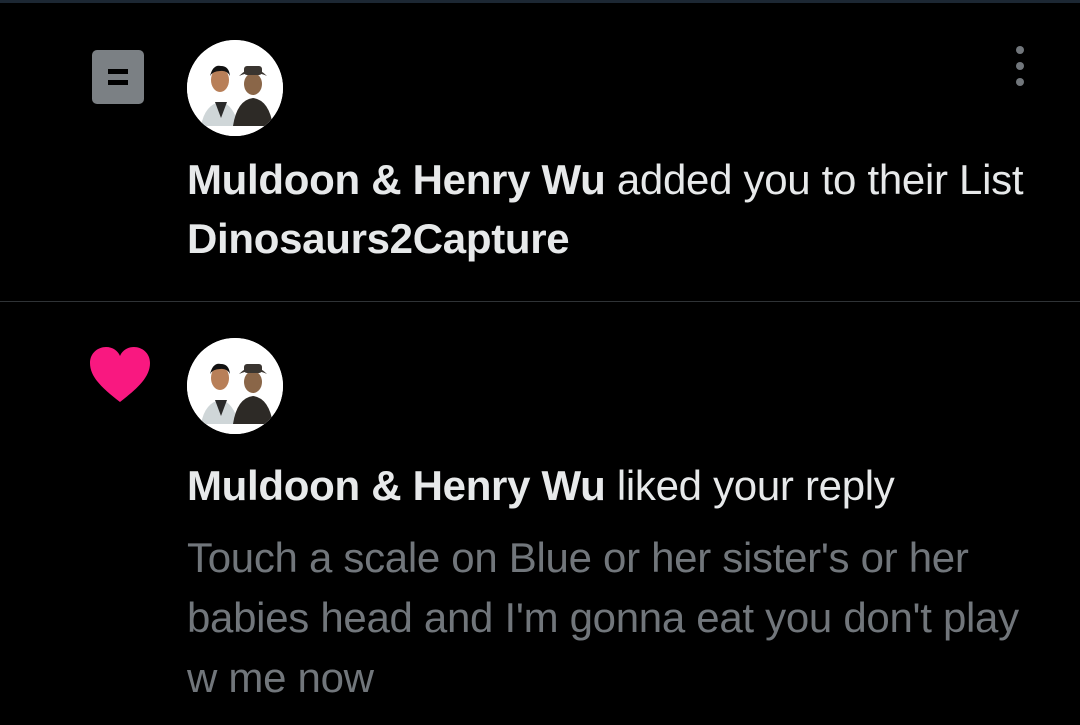  I want to click on heart-icon, so click(120, 375).